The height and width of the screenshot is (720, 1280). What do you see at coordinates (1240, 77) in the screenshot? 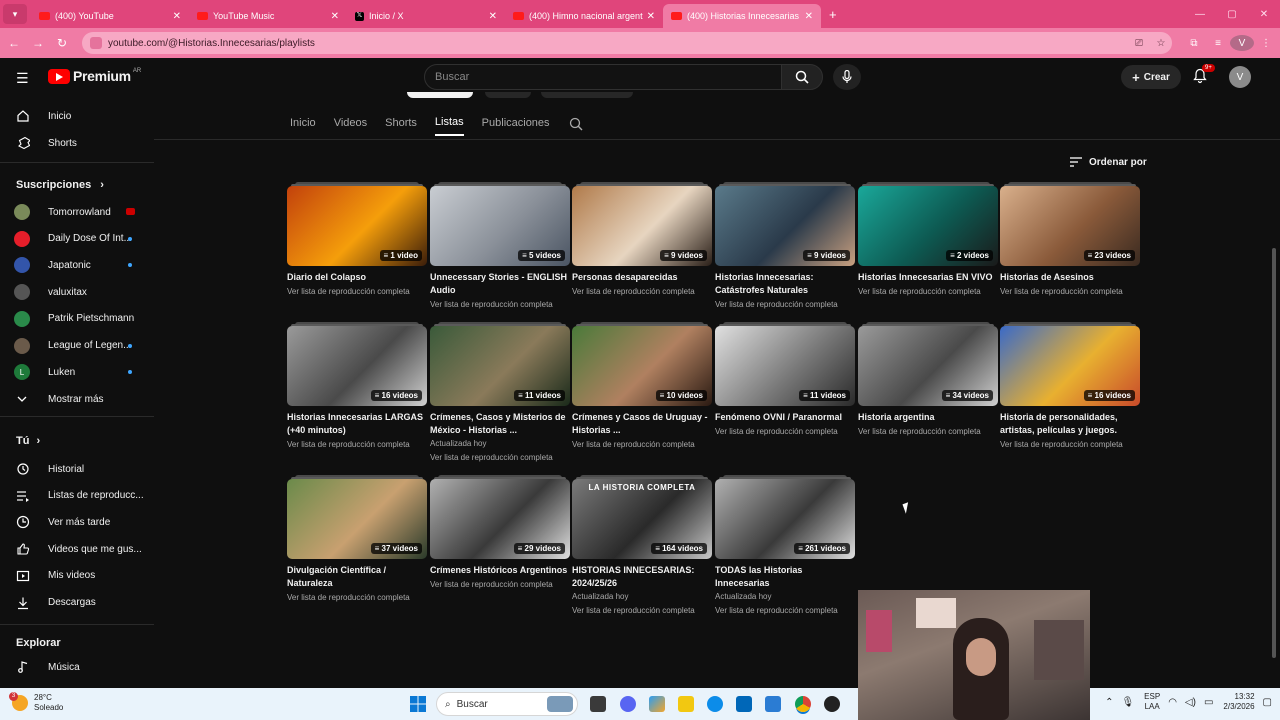
I see `account-avatar: V` at bounding box center [1240, 77].